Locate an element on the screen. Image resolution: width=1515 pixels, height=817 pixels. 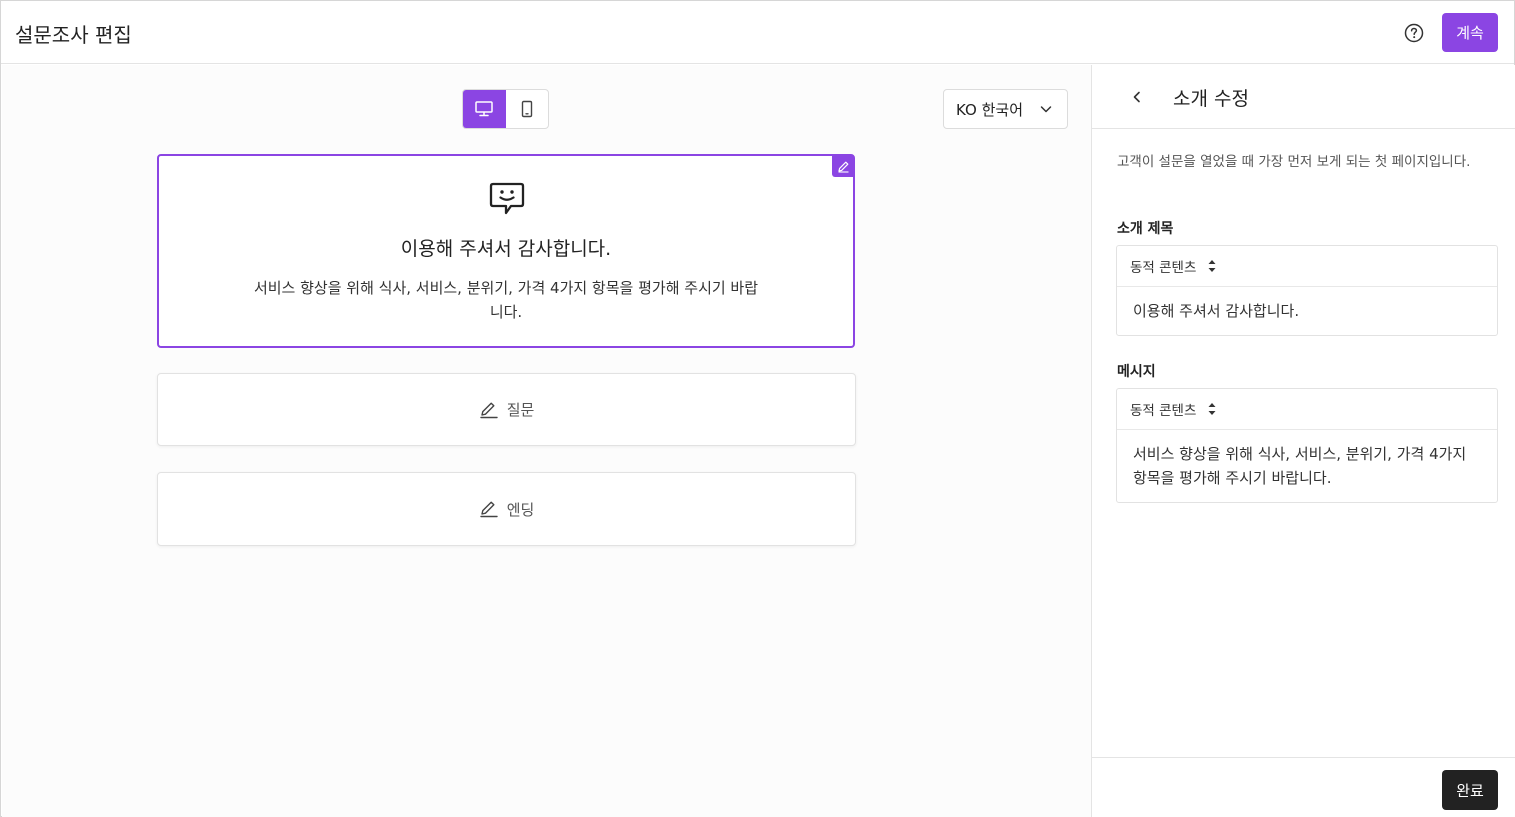
chat-smile-icon is located at coordinates (507, 198).